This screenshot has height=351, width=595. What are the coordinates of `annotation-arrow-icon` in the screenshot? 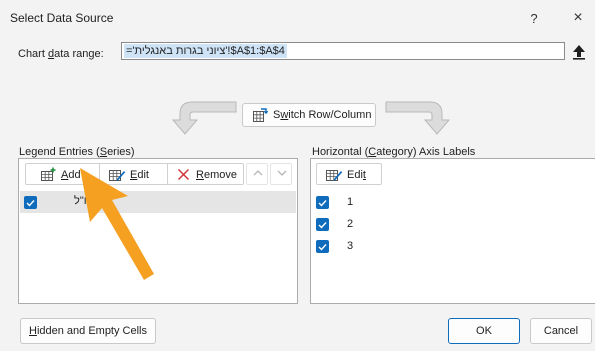 It's located at (117, 224).